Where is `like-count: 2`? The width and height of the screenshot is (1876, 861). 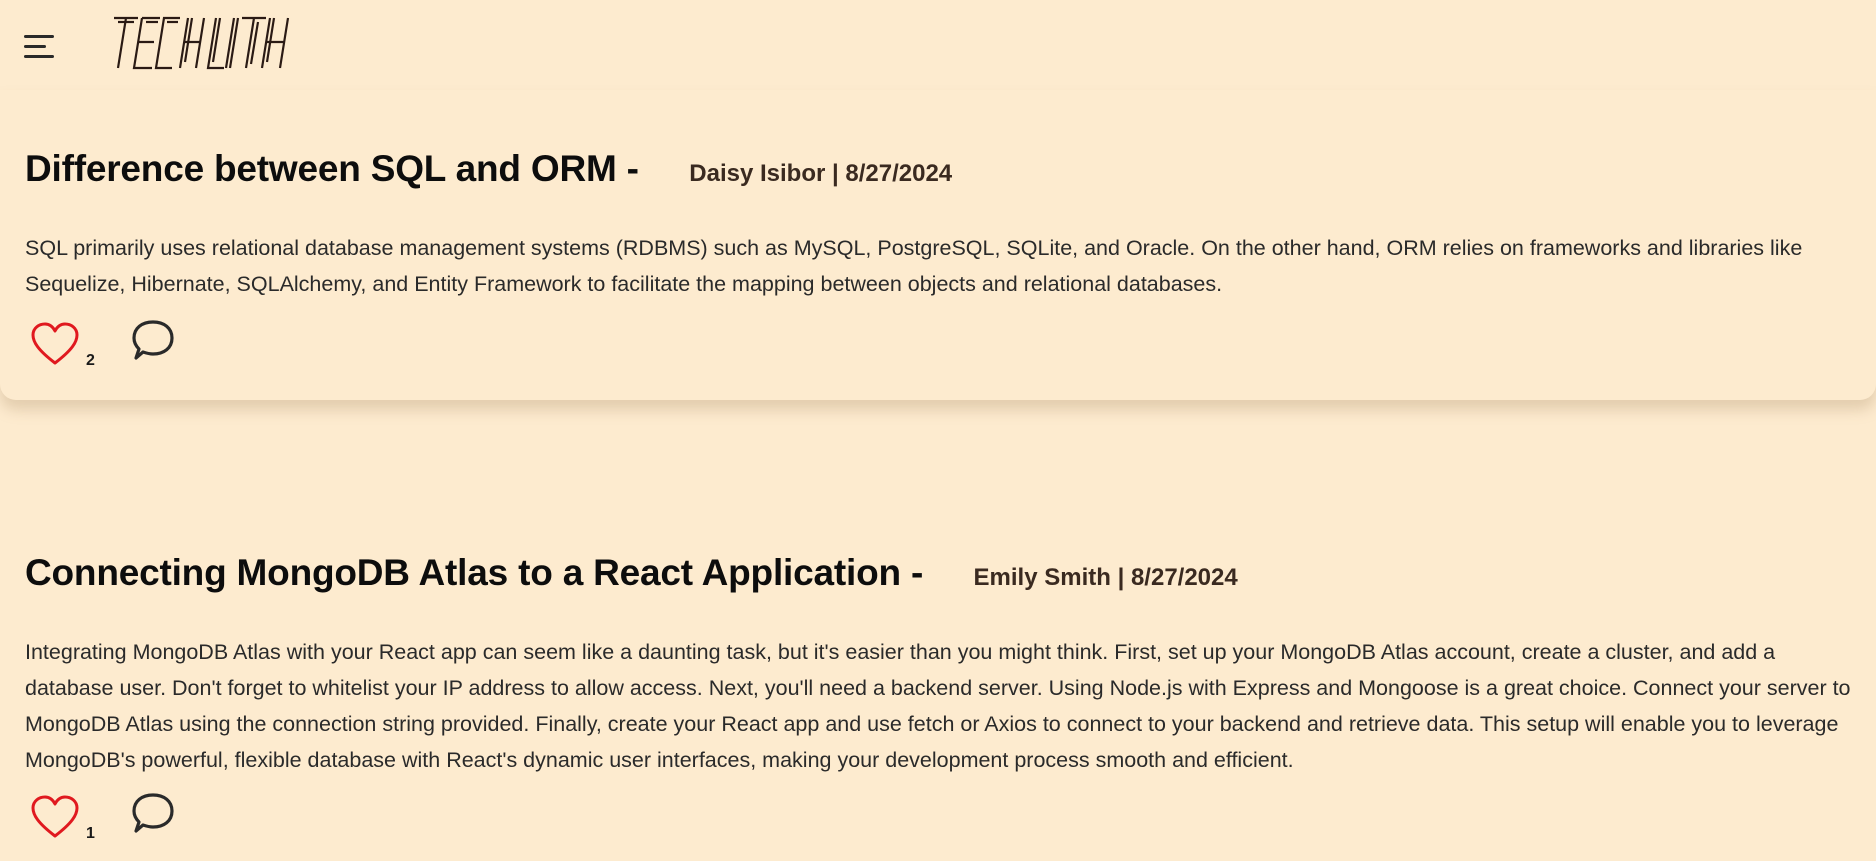
like-count: 2 is located at coordinates (90, 360).